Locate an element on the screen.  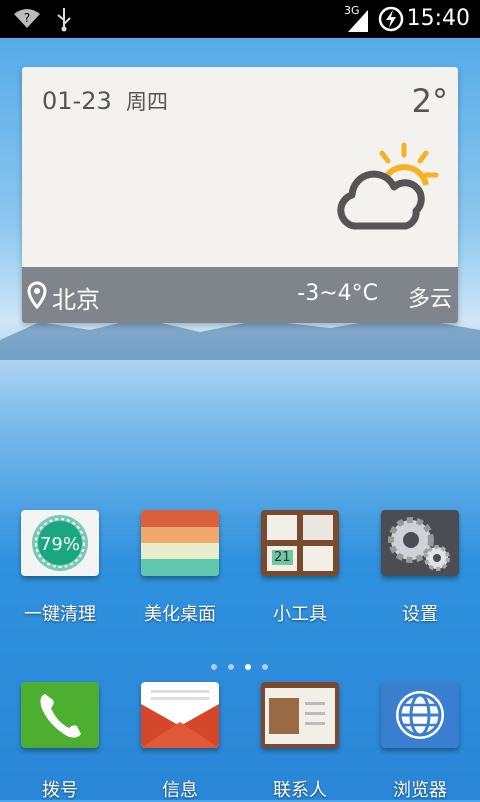
app-settings: 设置 is located at coordinates (420, 568).